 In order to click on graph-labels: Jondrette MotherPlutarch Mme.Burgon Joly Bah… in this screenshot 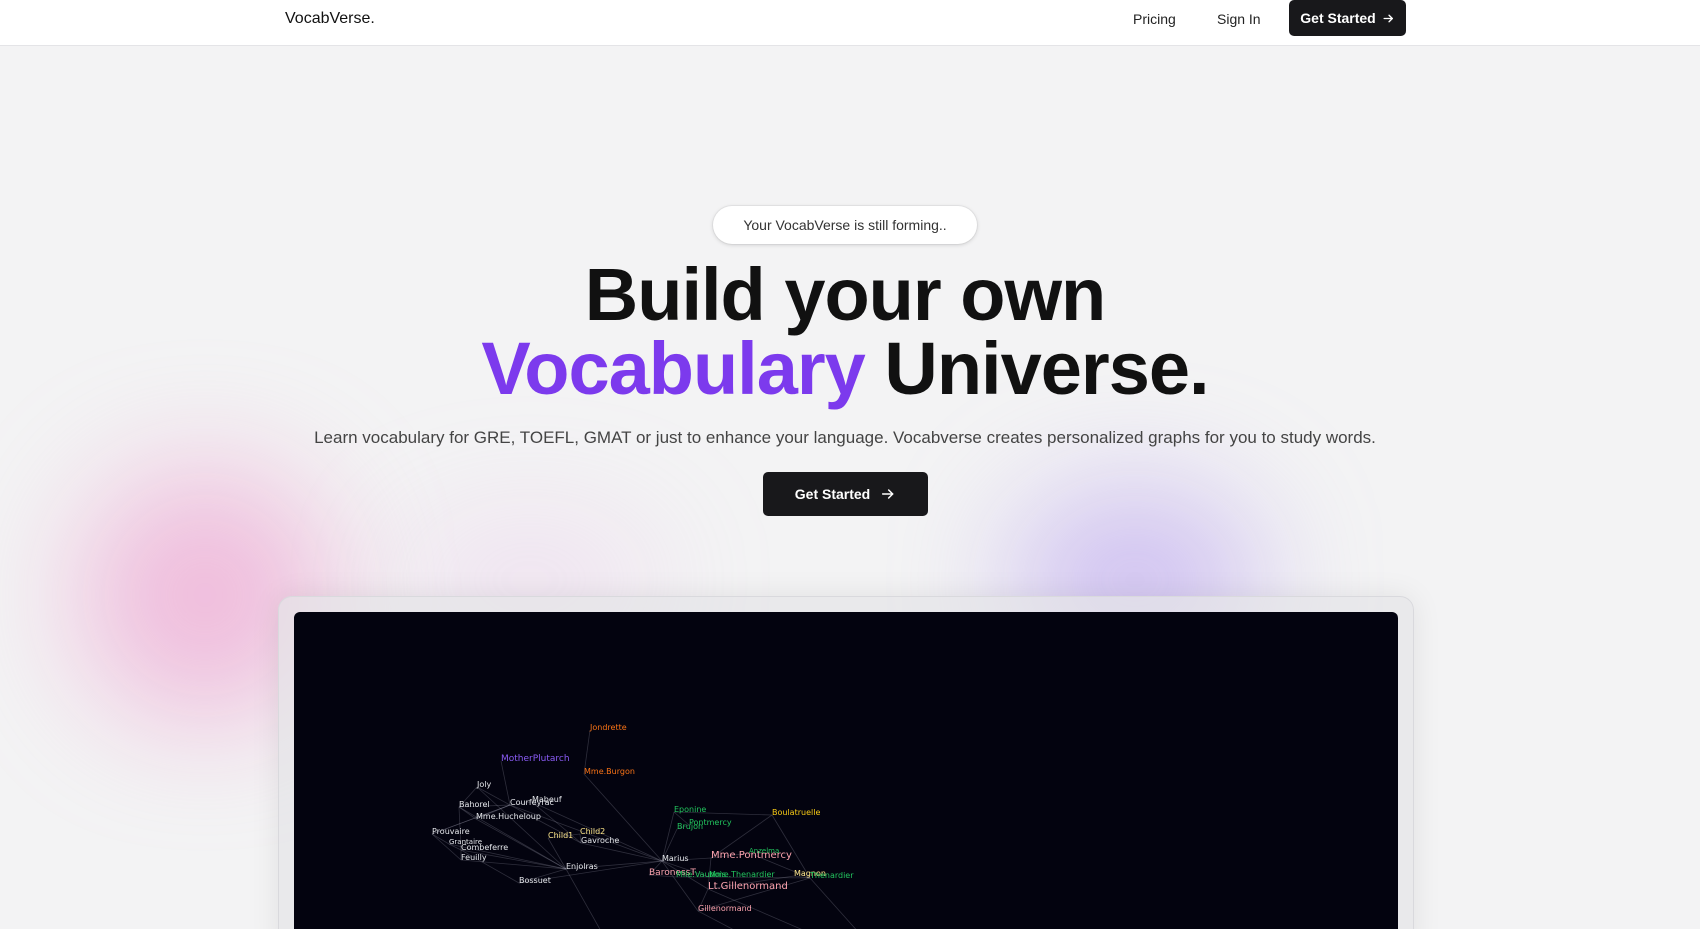, I will do `click(643, 818)`.